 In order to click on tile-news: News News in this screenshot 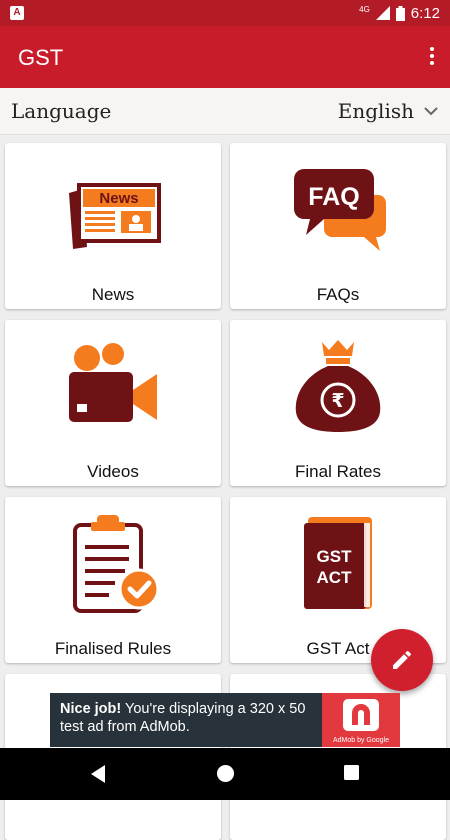, I will do `click(113, 226)`.